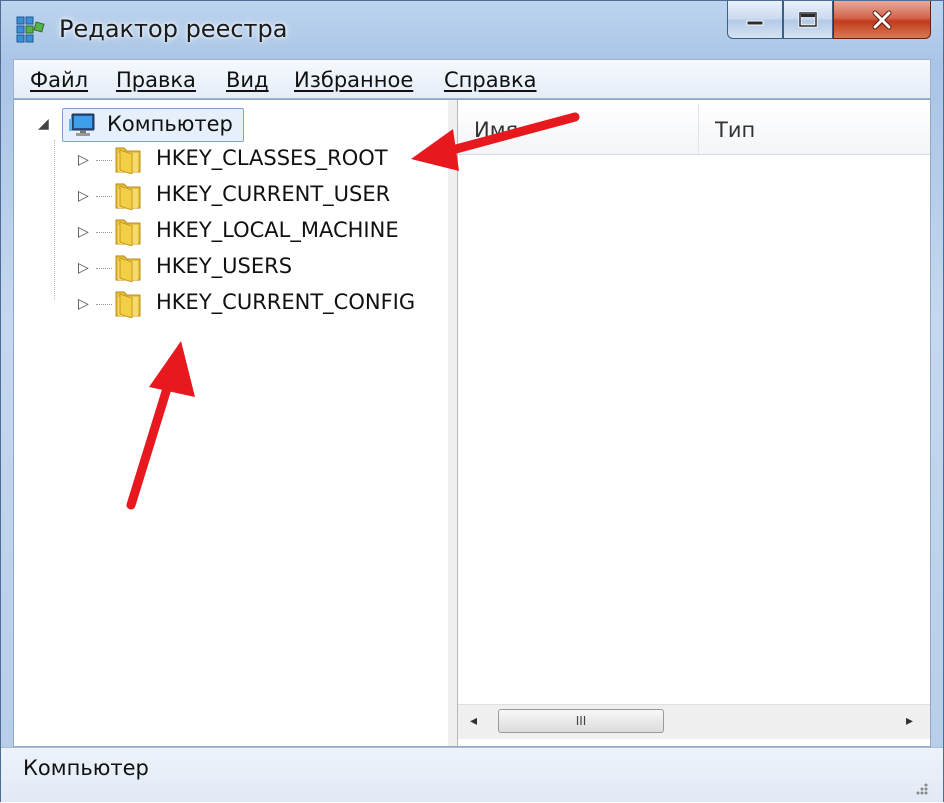  What do you see at coordinates (86, 768) in the screenshot?
I see `status-text: Компьютер` at bounding box center [86, 768].